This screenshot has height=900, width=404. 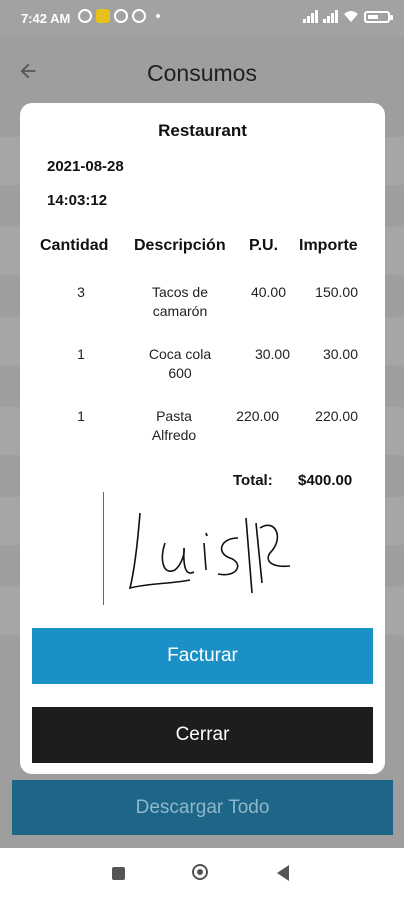 I want to click on cerrar-button: Cerrar, so click(x=202, y=735).